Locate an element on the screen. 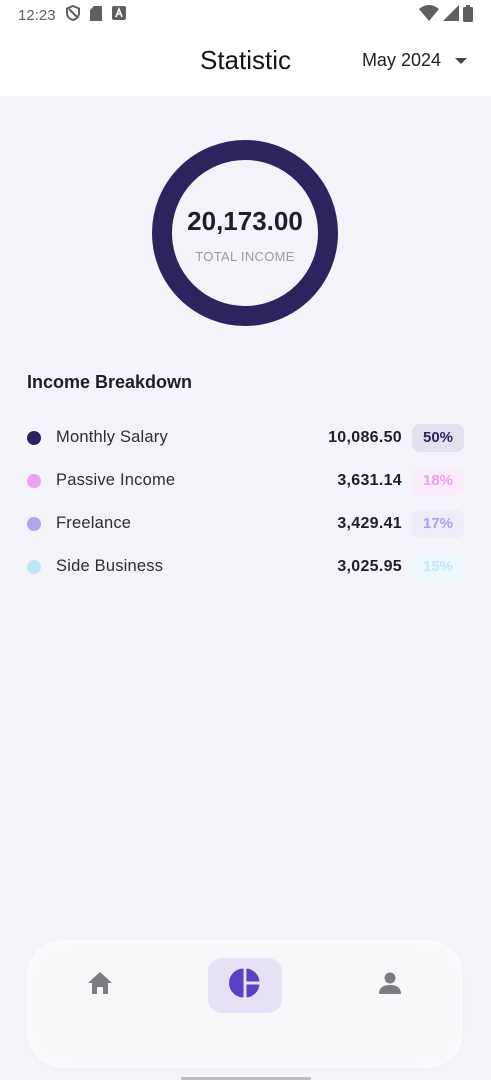 The image size is (491, 1080). sd-card-icon is located at coordinates (95, 15).